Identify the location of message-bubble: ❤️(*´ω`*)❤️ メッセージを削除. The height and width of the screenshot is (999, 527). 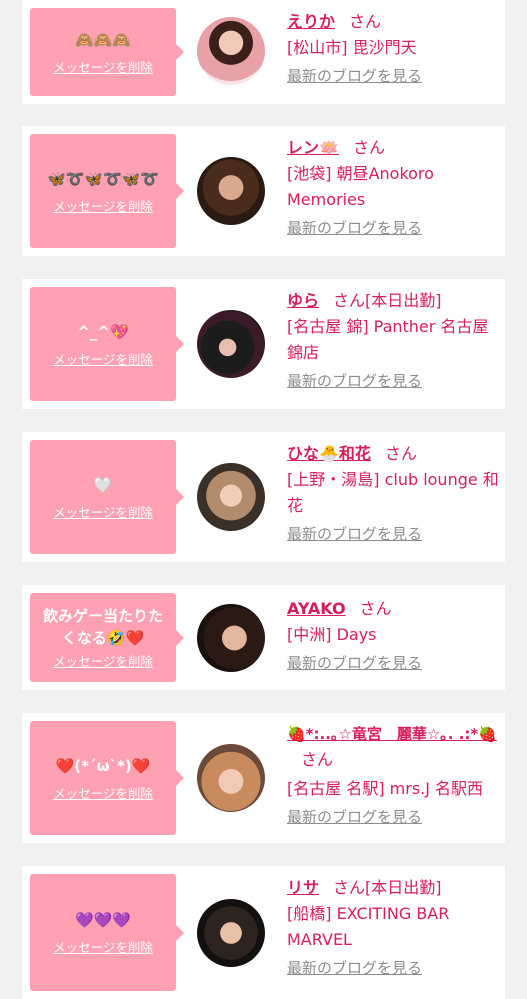
(107, 778).